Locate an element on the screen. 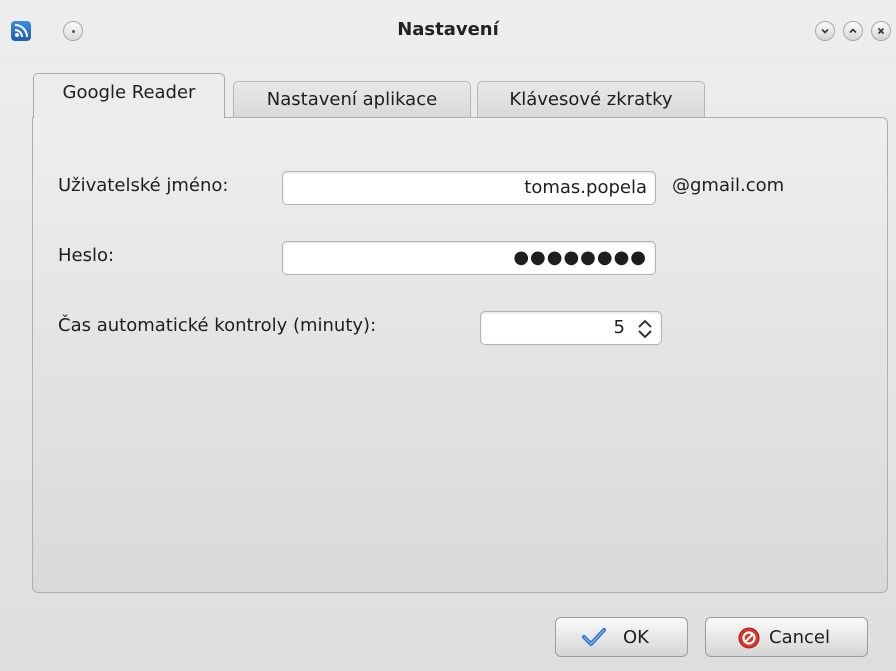 The width and height of the screenshot is (896, 671). ok-button: OK is located at coordinates (621, 637).